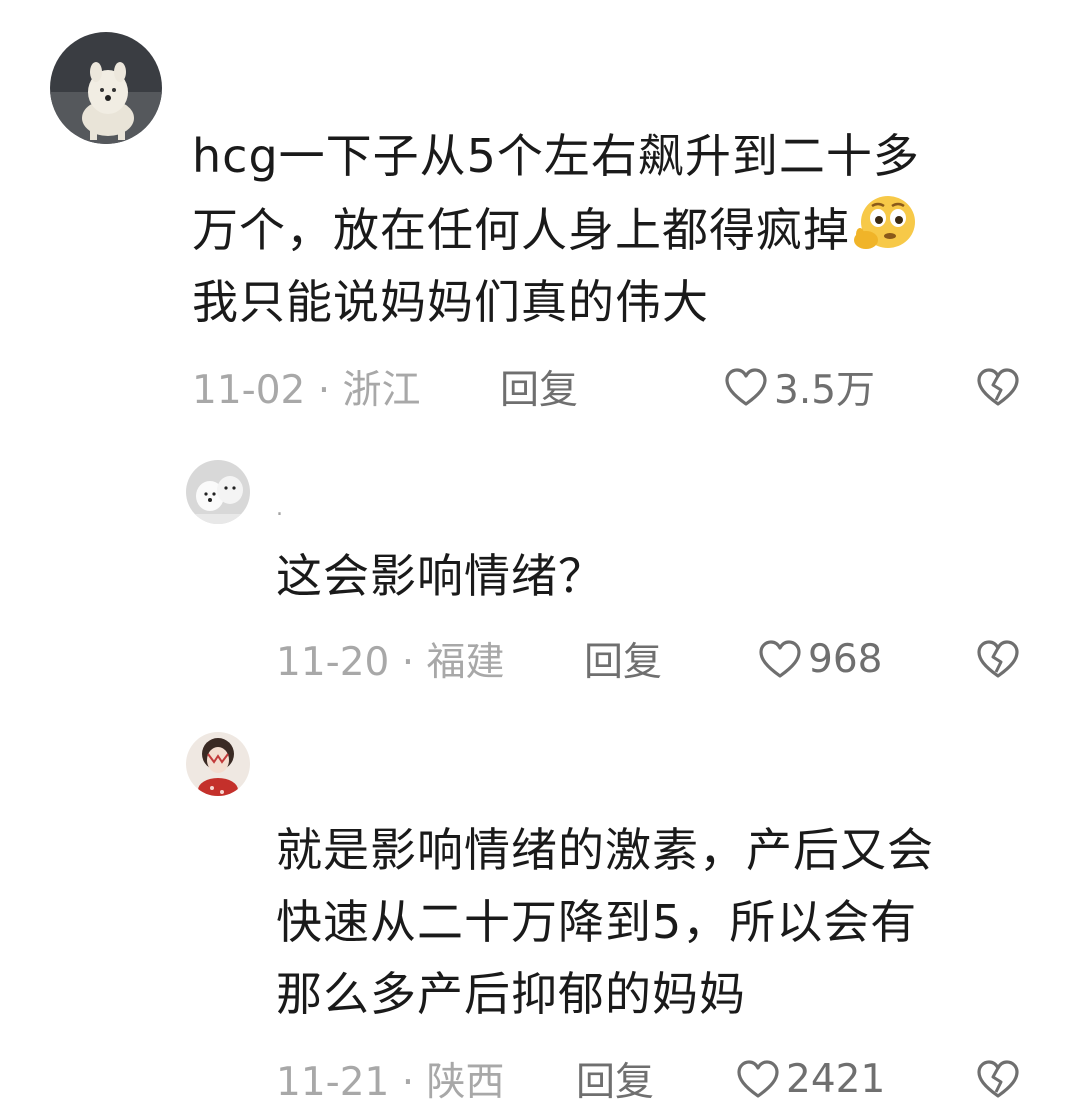  I want to click on comment-text: 就是影响情绪的激素，产后又会 快速从二十万降到5，所以会有 那么多产后抑郁的妈妈, so click(605, 922).